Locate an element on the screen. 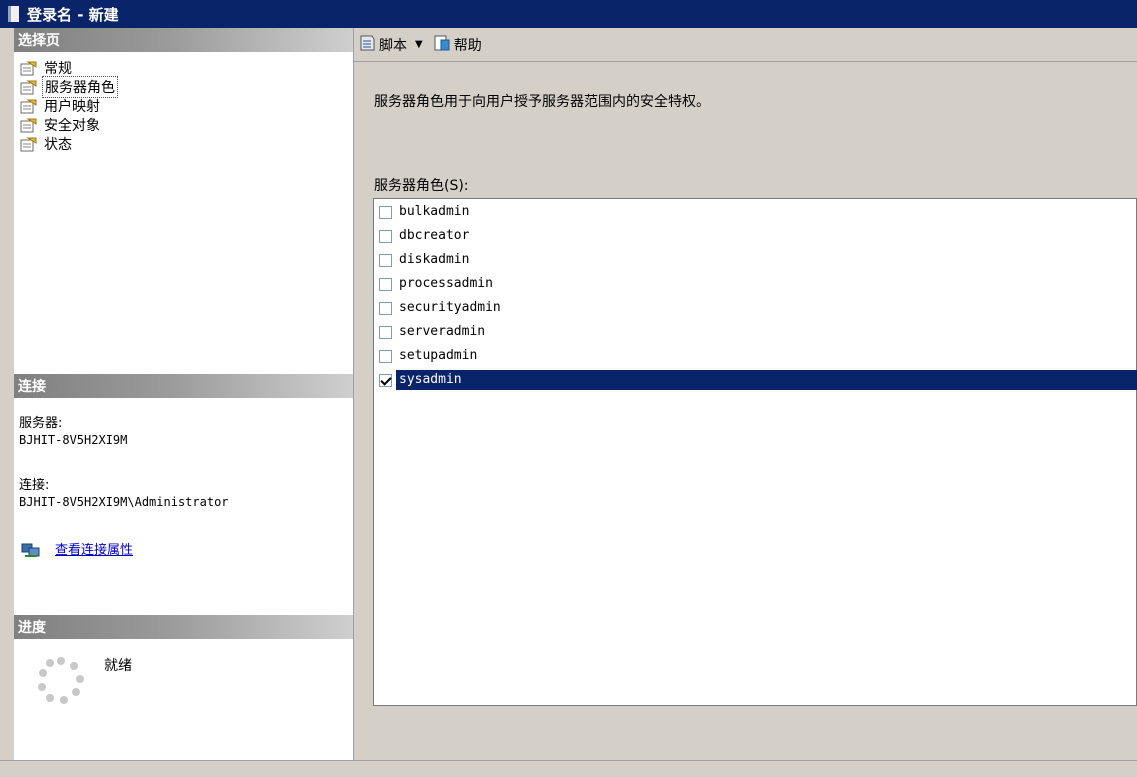  role-name: processadmin is located at coordinates (446, 283).